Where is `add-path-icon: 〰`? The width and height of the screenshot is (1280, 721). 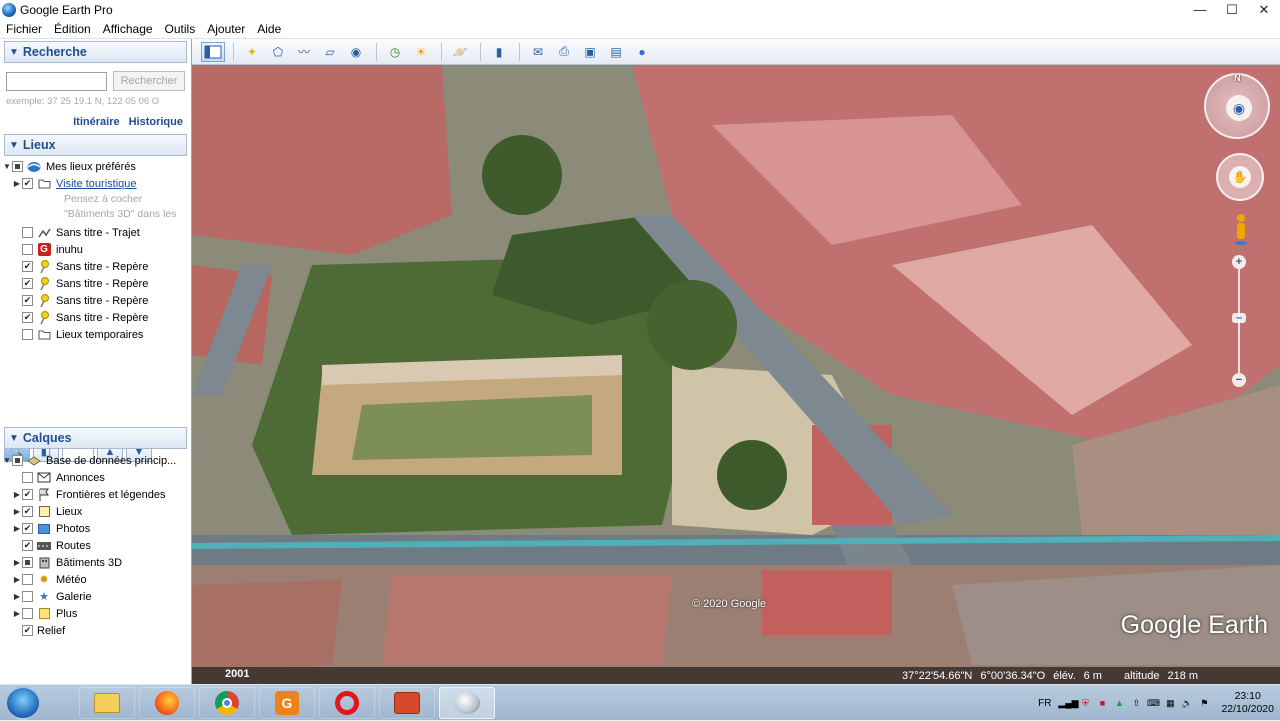
add-path-icon: 〰 is located at coordinates (304, 52).